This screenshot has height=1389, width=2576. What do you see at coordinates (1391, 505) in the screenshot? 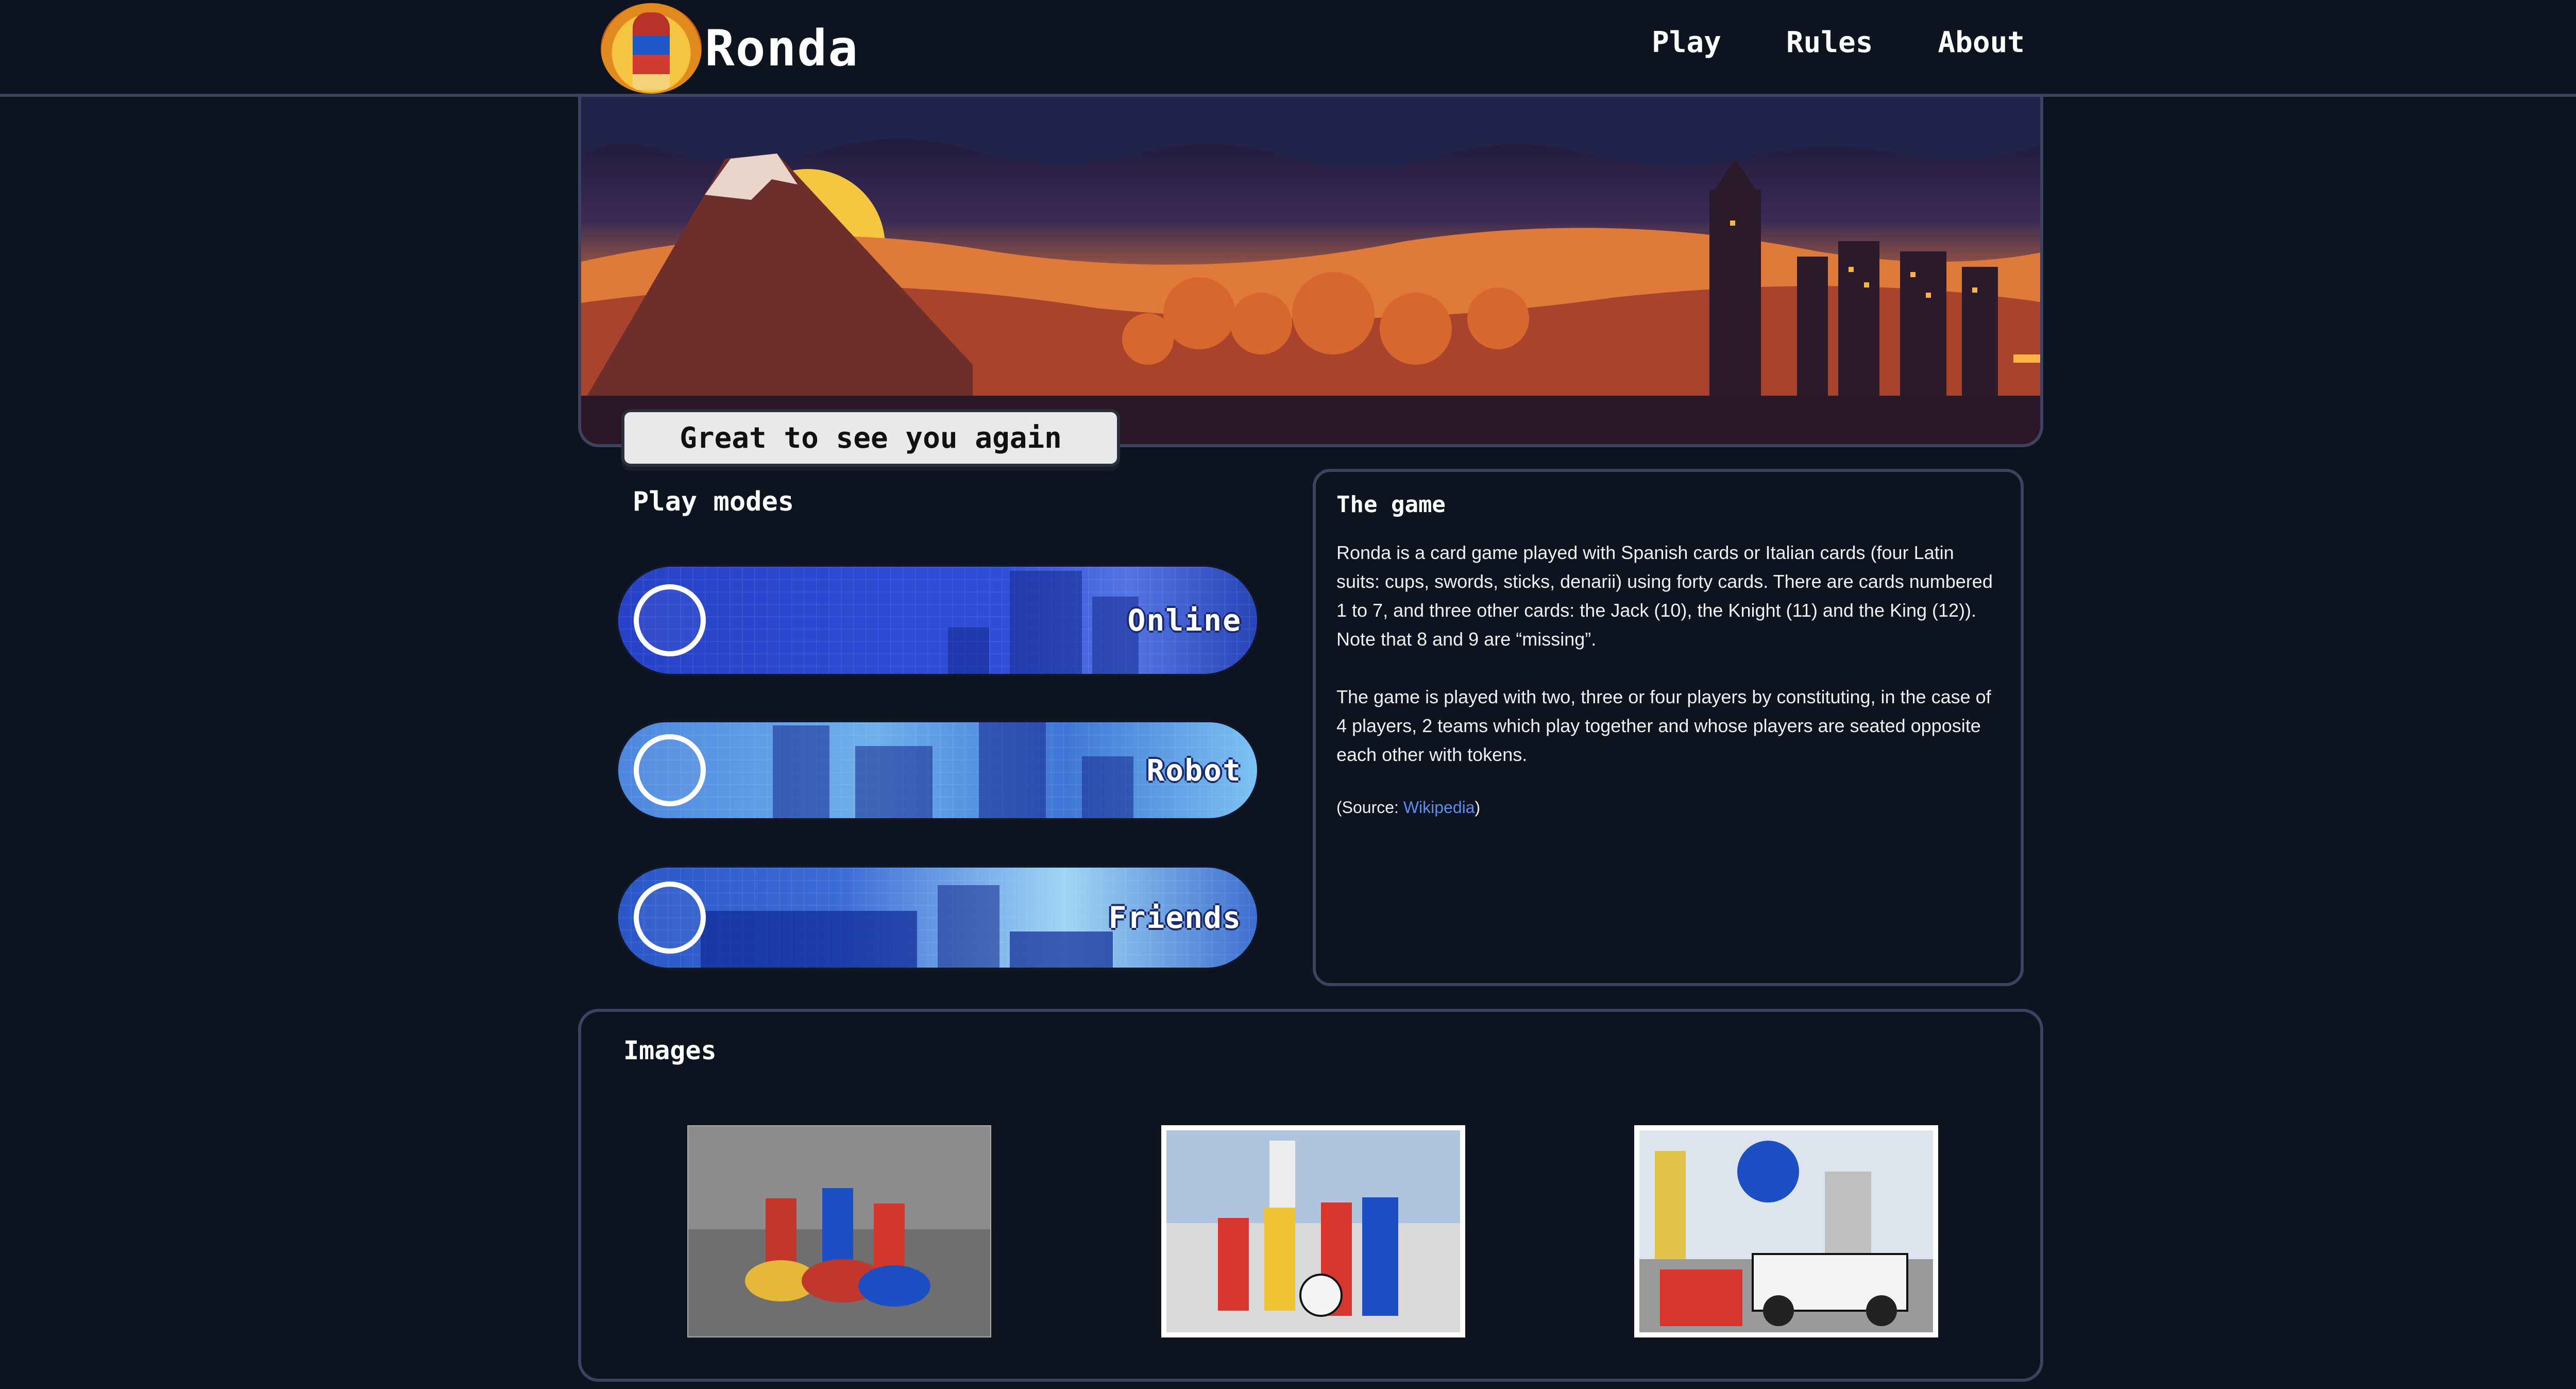
I see `game-title: The game` at bounding box center [1391, 505].